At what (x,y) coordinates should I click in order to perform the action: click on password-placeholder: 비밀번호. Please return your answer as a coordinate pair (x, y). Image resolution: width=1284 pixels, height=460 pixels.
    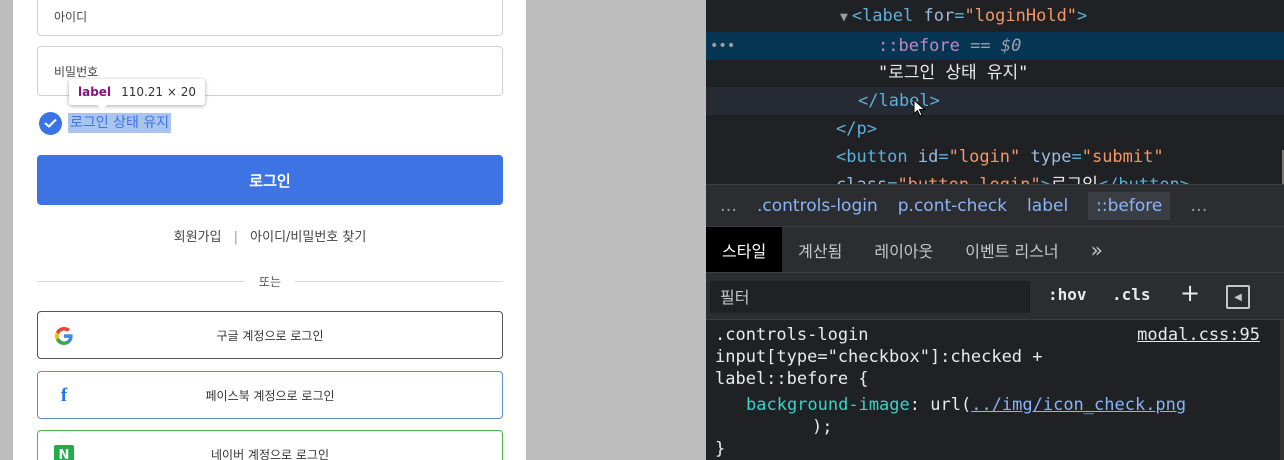
    Looking at the image, I should click on (76, 71).